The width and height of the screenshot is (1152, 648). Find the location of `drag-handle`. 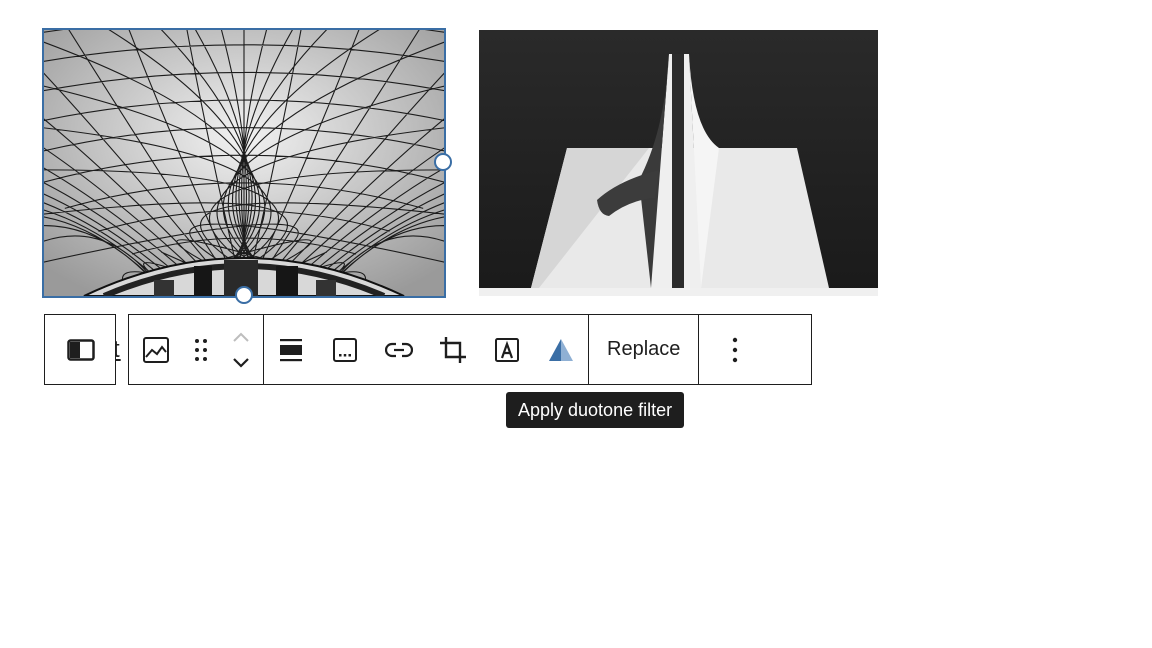

drag-handle is located at coordinates (201, 349).